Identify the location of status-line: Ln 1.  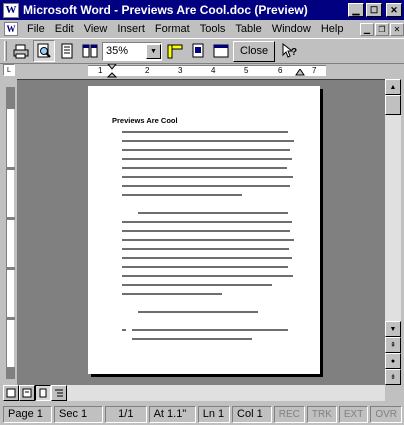
(214, 414).